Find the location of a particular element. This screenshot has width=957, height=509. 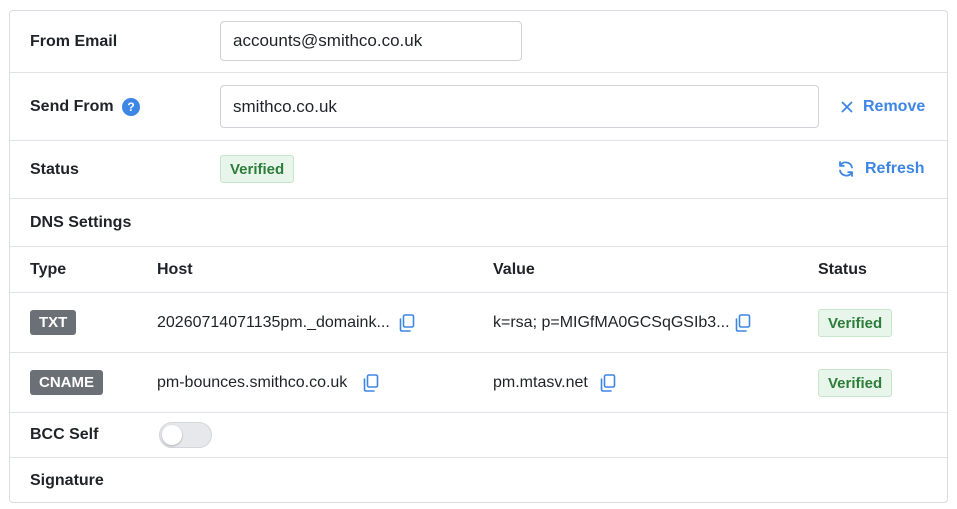

dns-settings-header: DNS Settings is located at coordinates (478, 223).